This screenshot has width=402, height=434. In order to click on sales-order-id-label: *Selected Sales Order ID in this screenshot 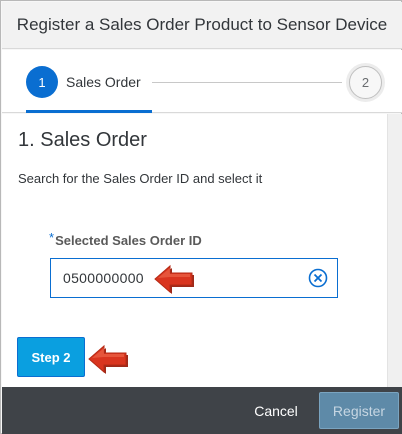, I will do `click(125, 239)`.